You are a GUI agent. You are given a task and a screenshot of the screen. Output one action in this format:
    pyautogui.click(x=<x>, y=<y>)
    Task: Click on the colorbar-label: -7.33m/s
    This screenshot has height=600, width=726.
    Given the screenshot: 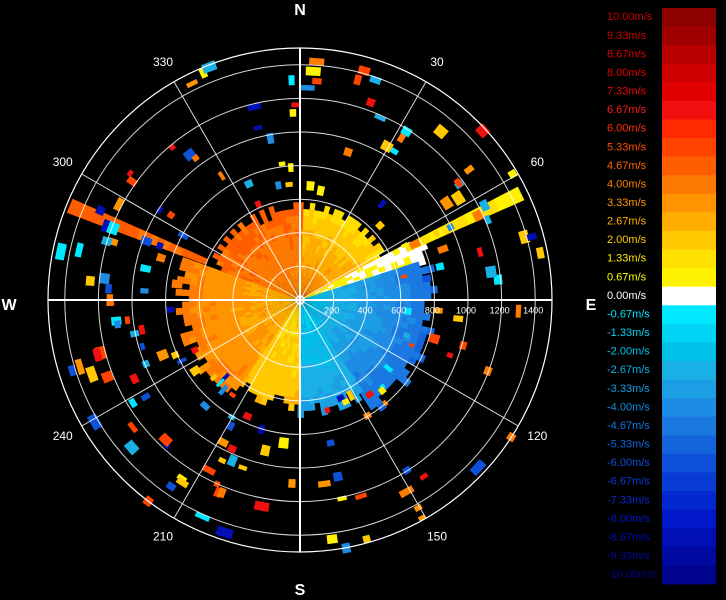 What is the action you would take?
    pyautogui.click(x=628, y=500)
    